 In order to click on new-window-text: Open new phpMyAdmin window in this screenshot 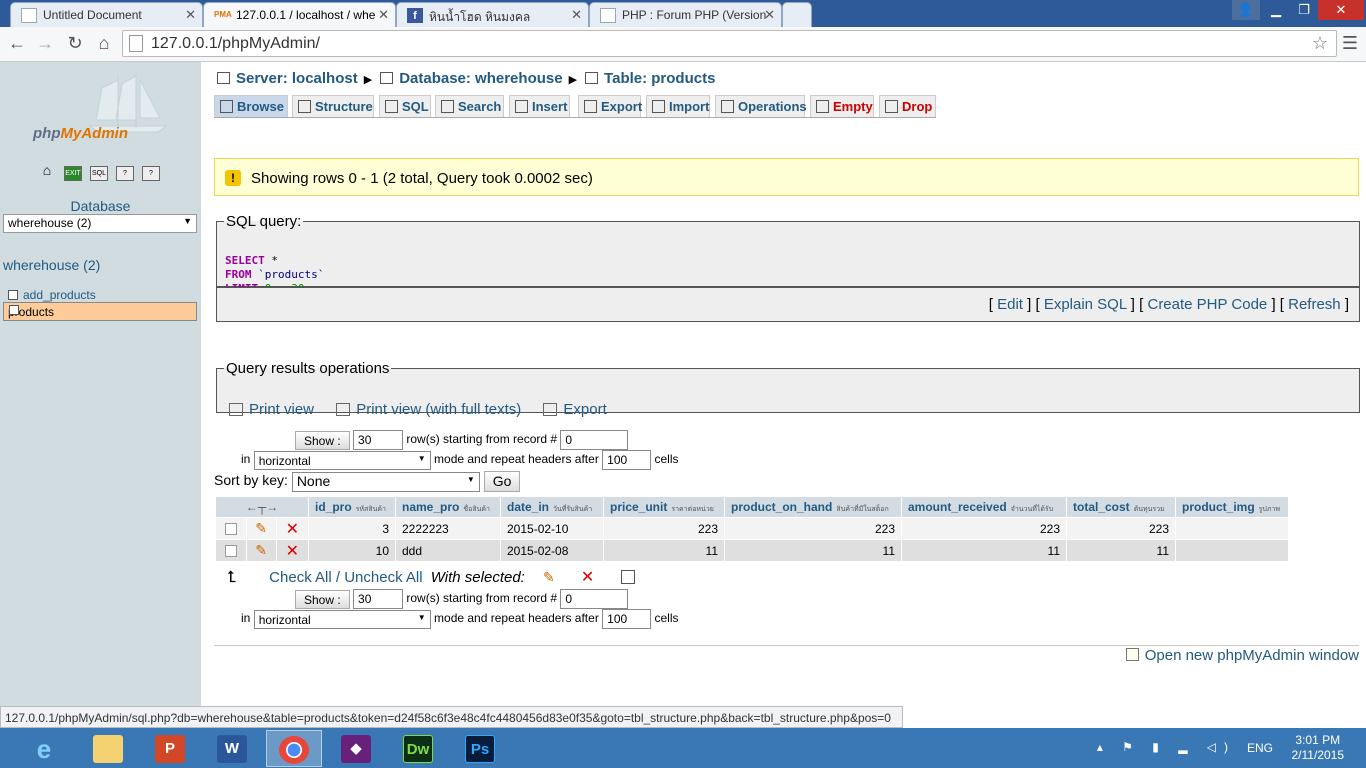, I will do `click(1252, 655)`.